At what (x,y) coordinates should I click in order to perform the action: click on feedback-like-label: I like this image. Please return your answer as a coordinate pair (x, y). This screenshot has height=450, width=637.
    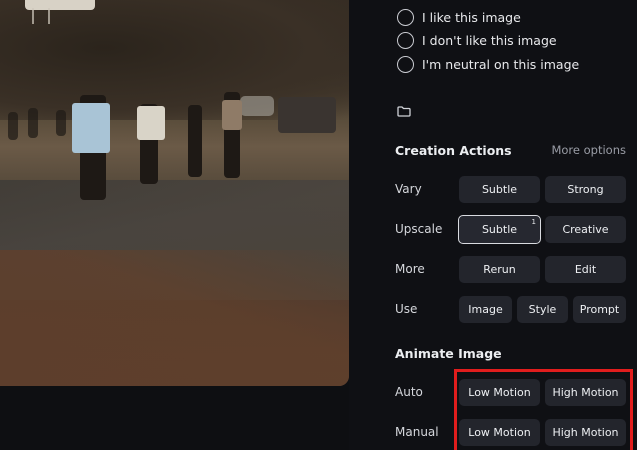
    Looking at the image, I should click on (471, 17).